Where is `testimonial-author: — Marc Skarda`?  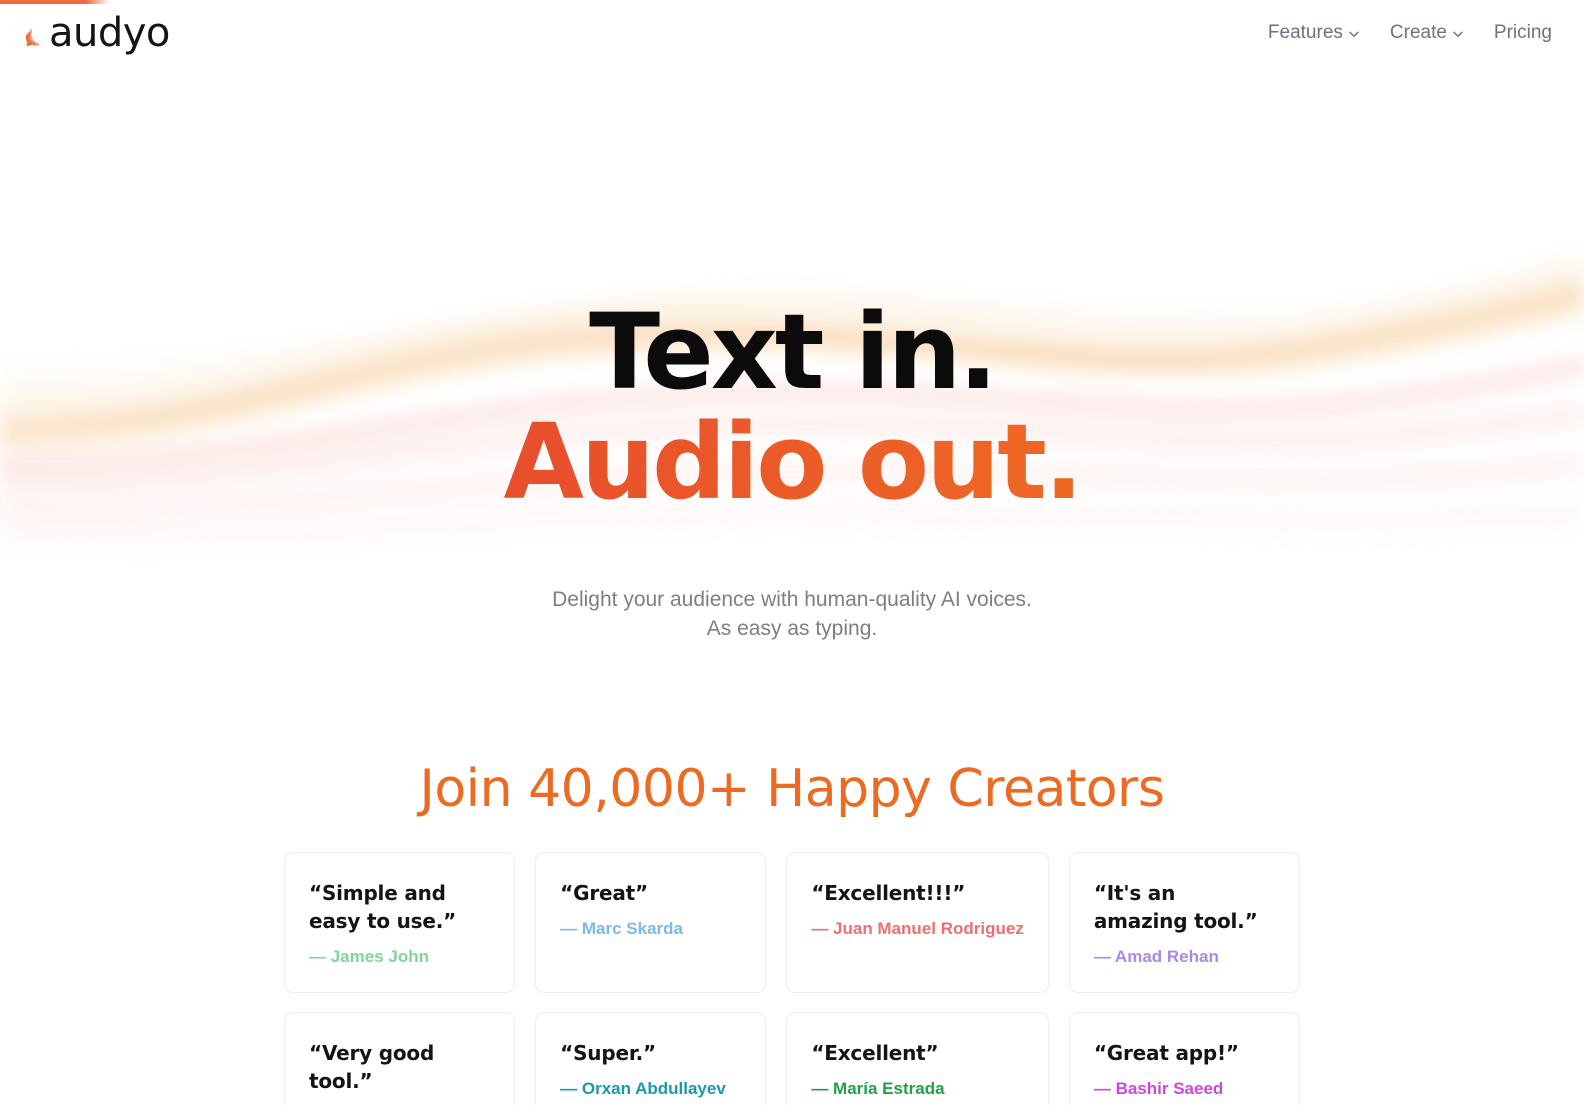 testimonial-author: — Marc Skarda is located at coordinates (621, 928).